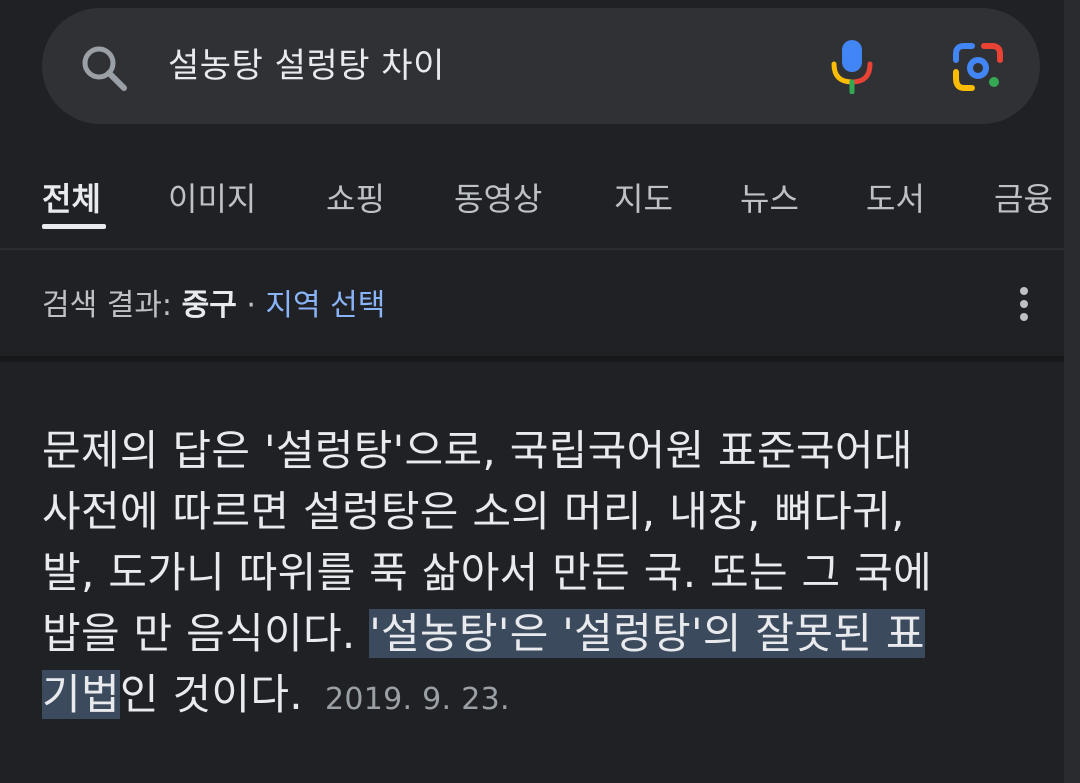 The image size is (1080, 783). Describe the element at coordinates (1024, 306) in the screenshot. I see `more-options-icon` at that location.